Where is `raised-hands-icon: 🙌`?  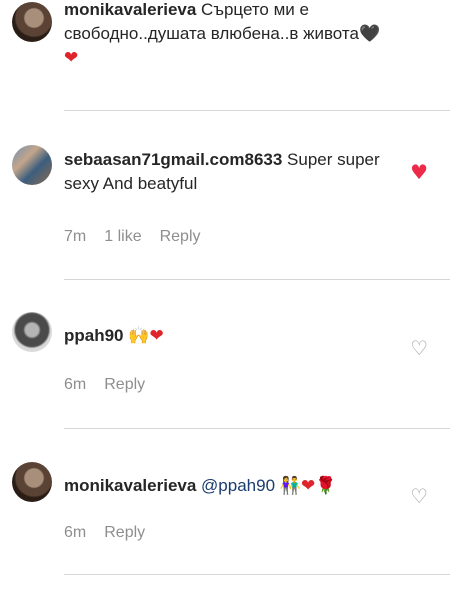 raised-hands-icon: 🙌 is located at coordinates (139, 336).